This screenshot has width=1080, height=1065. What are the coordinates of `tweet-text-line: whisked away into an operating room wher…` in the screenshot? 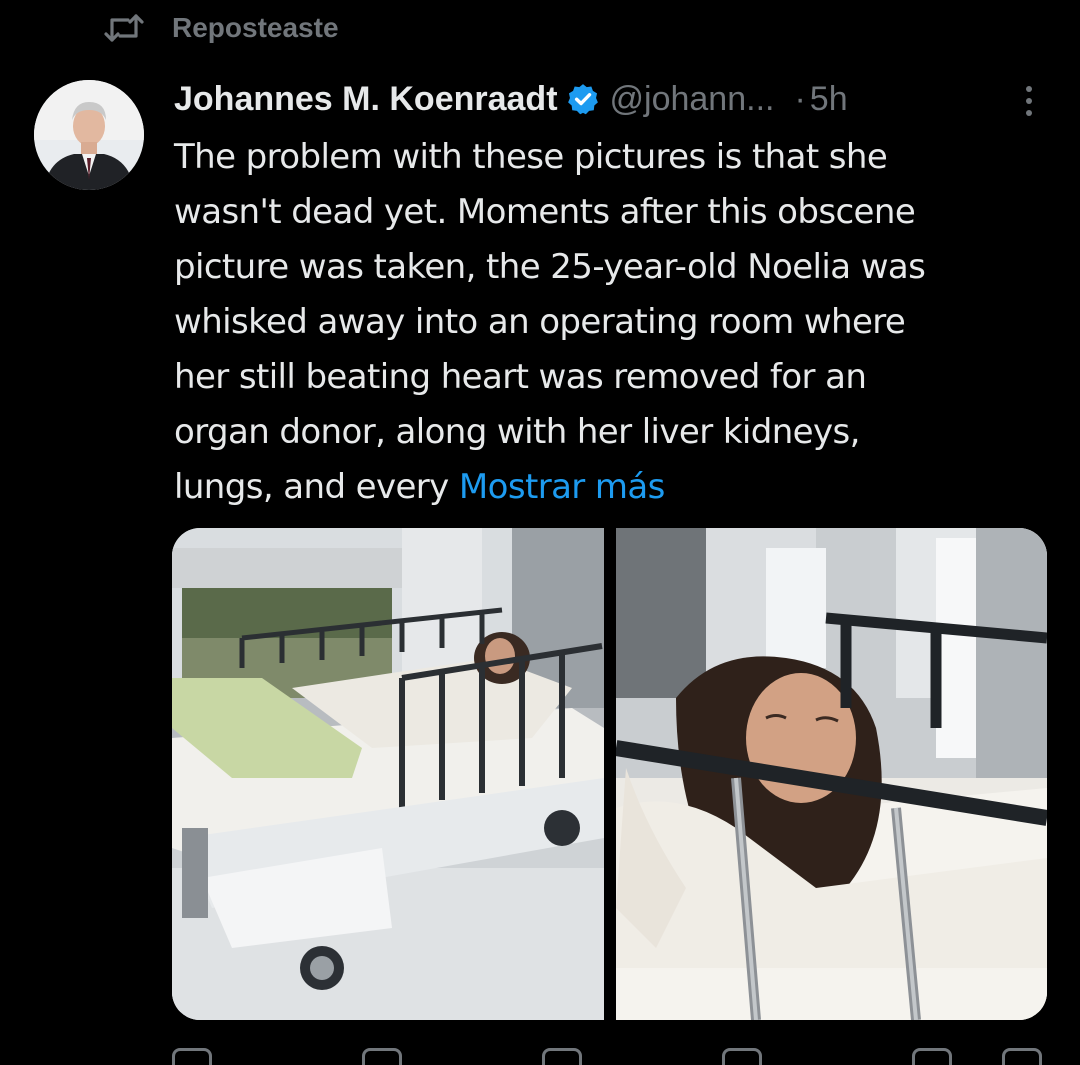 It's located at (540, 322).